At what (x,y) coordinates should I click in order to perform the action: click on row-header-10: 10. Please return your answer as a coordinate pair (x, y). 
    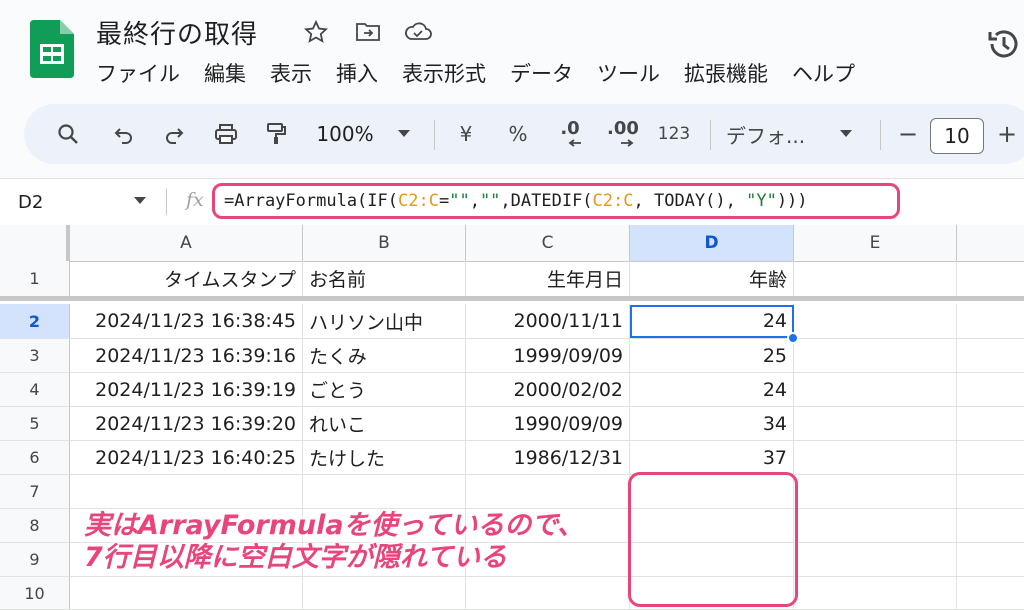
    Looking at the image, I should click on (35, 593).